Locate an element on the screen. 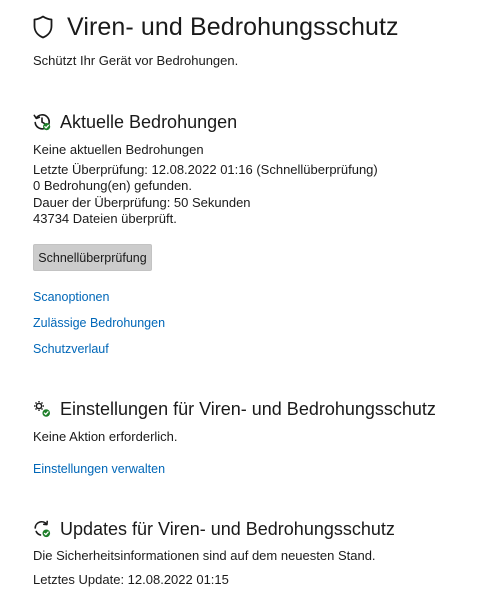  updates-header: Updates für Viren- und Bedrohungsschutz is located at coordinates (214, 529).